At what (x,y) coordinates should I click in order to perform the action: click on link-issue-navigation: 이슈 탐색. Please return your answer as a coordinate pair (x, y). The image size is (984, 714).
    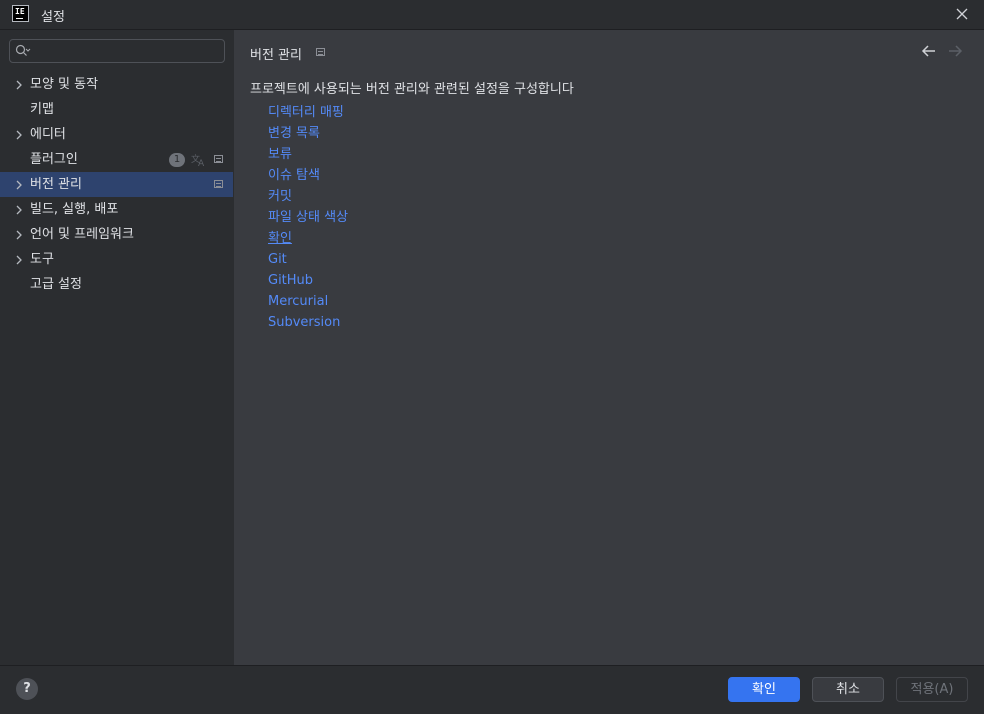
    Looking at the image, I should click on (308, 175).